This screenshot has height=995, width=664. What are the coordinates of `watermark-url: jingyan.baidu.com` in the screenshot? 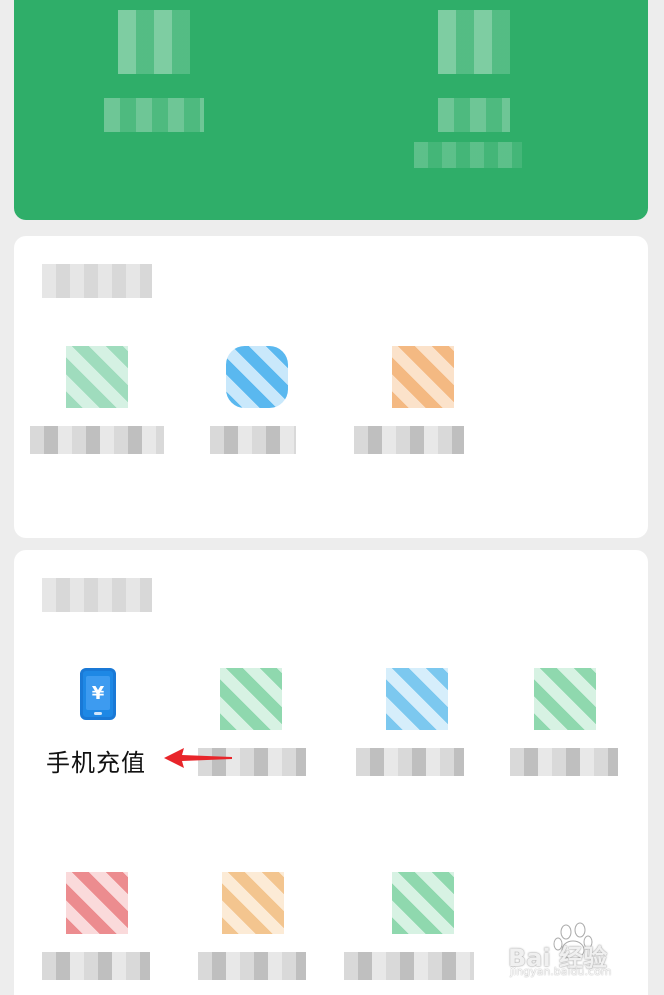 It's located at (561, 971).